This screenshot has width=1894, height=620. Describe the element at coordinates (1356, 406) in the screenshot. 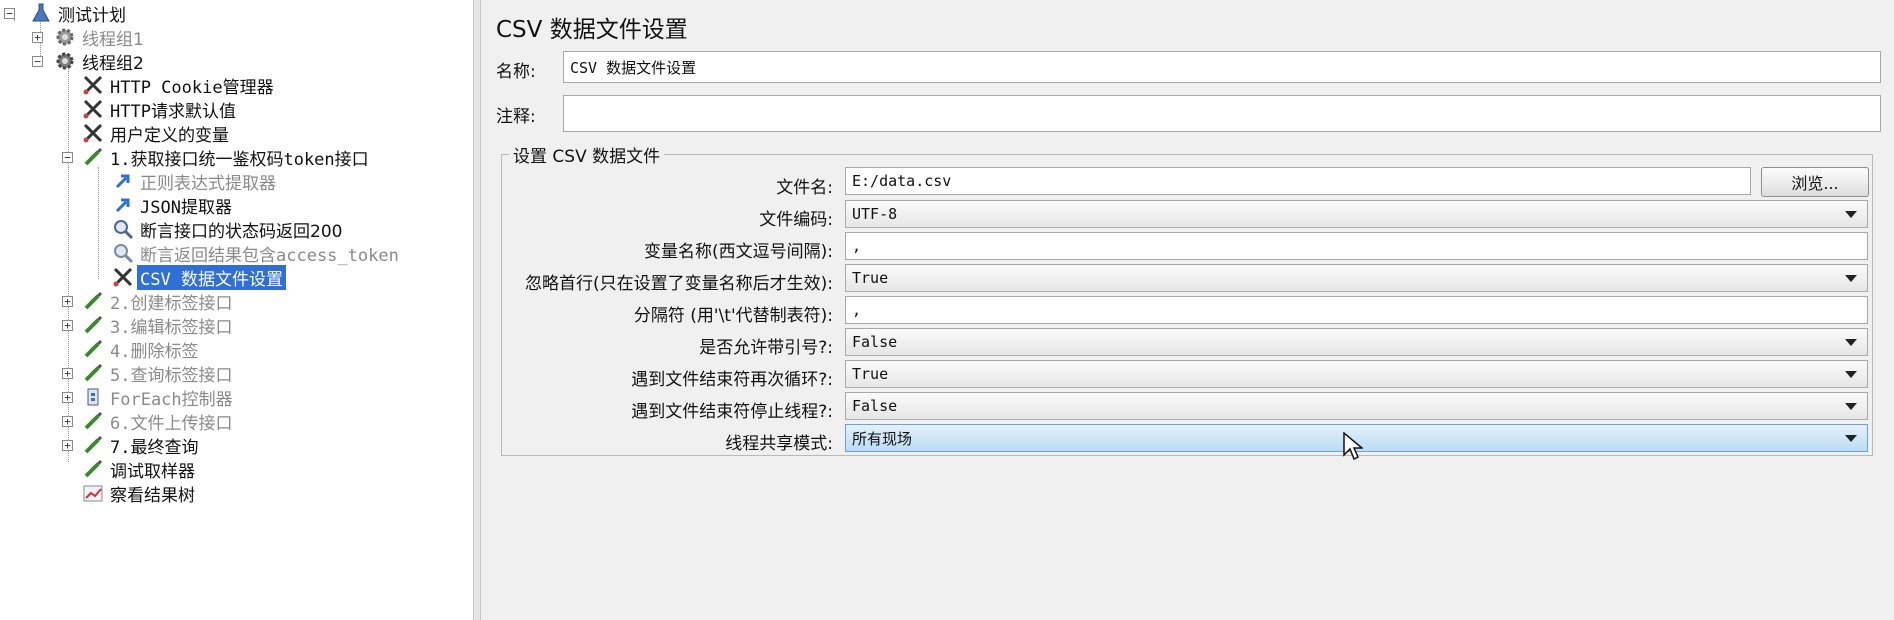

I see `stop-thread-on-eof-select: False` at that location.